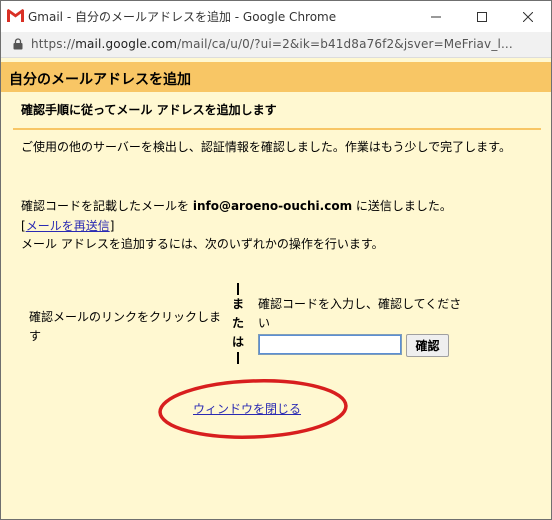 The width and height of the screenshot is (552, 520). I want to click on close-icon, so click(528, 16).